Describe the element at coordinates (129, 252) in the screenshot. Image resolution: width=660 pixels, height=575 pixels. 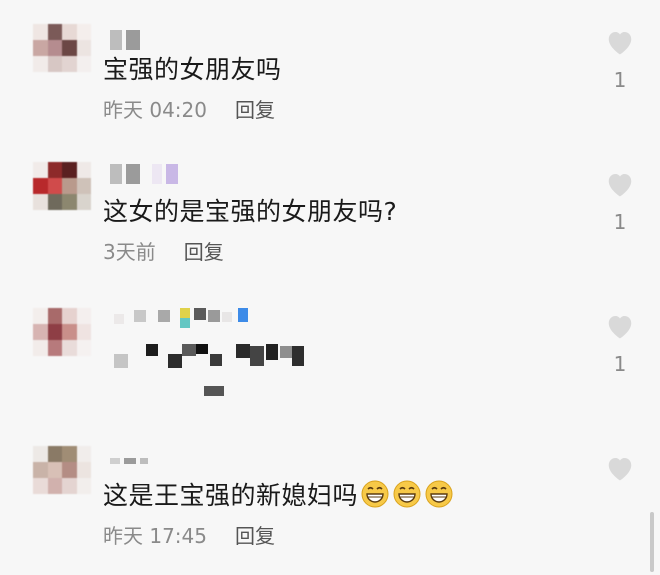
I see `comment-time: 3天前` at that location.